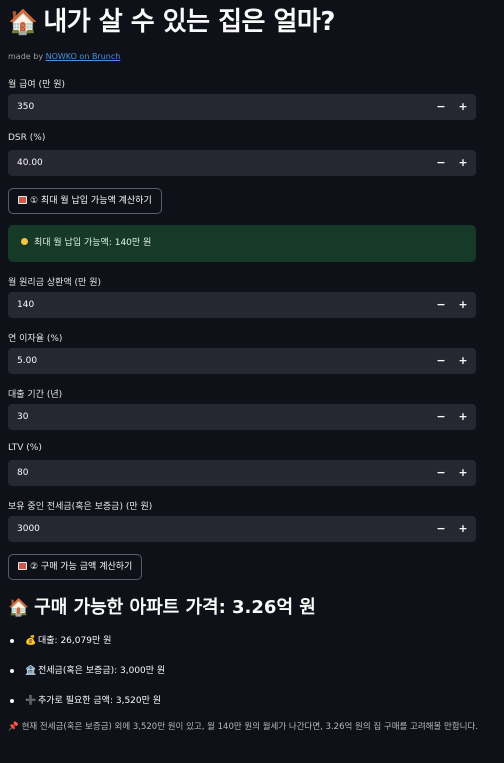 Image resolution: width=504 pixels, height=763 pixels. I want to click on term-decrement-button: −, so click(441, 417).